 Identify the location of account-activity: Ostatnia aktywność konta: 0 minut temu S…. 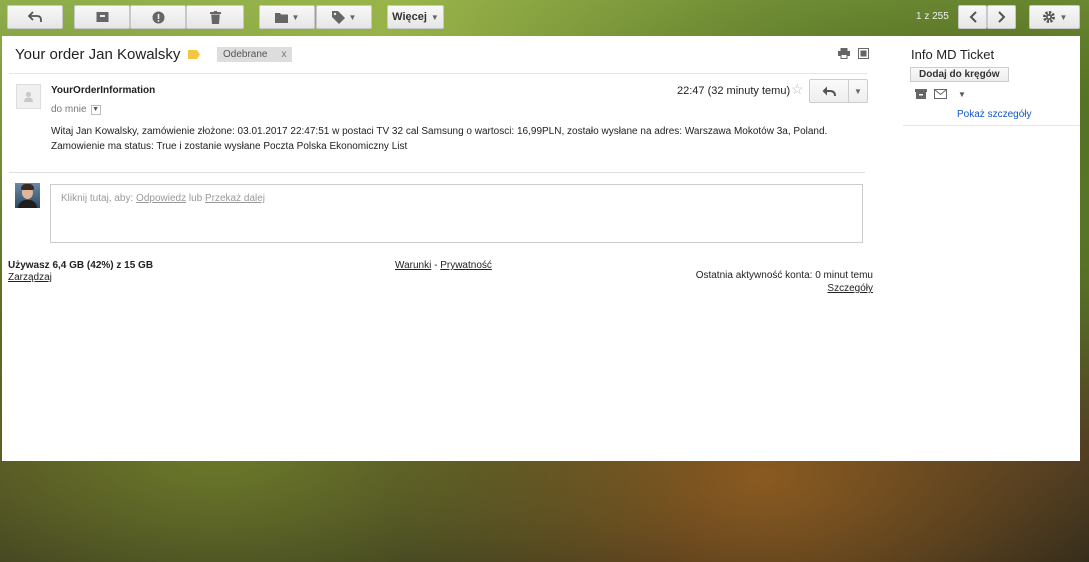
(737, 282).